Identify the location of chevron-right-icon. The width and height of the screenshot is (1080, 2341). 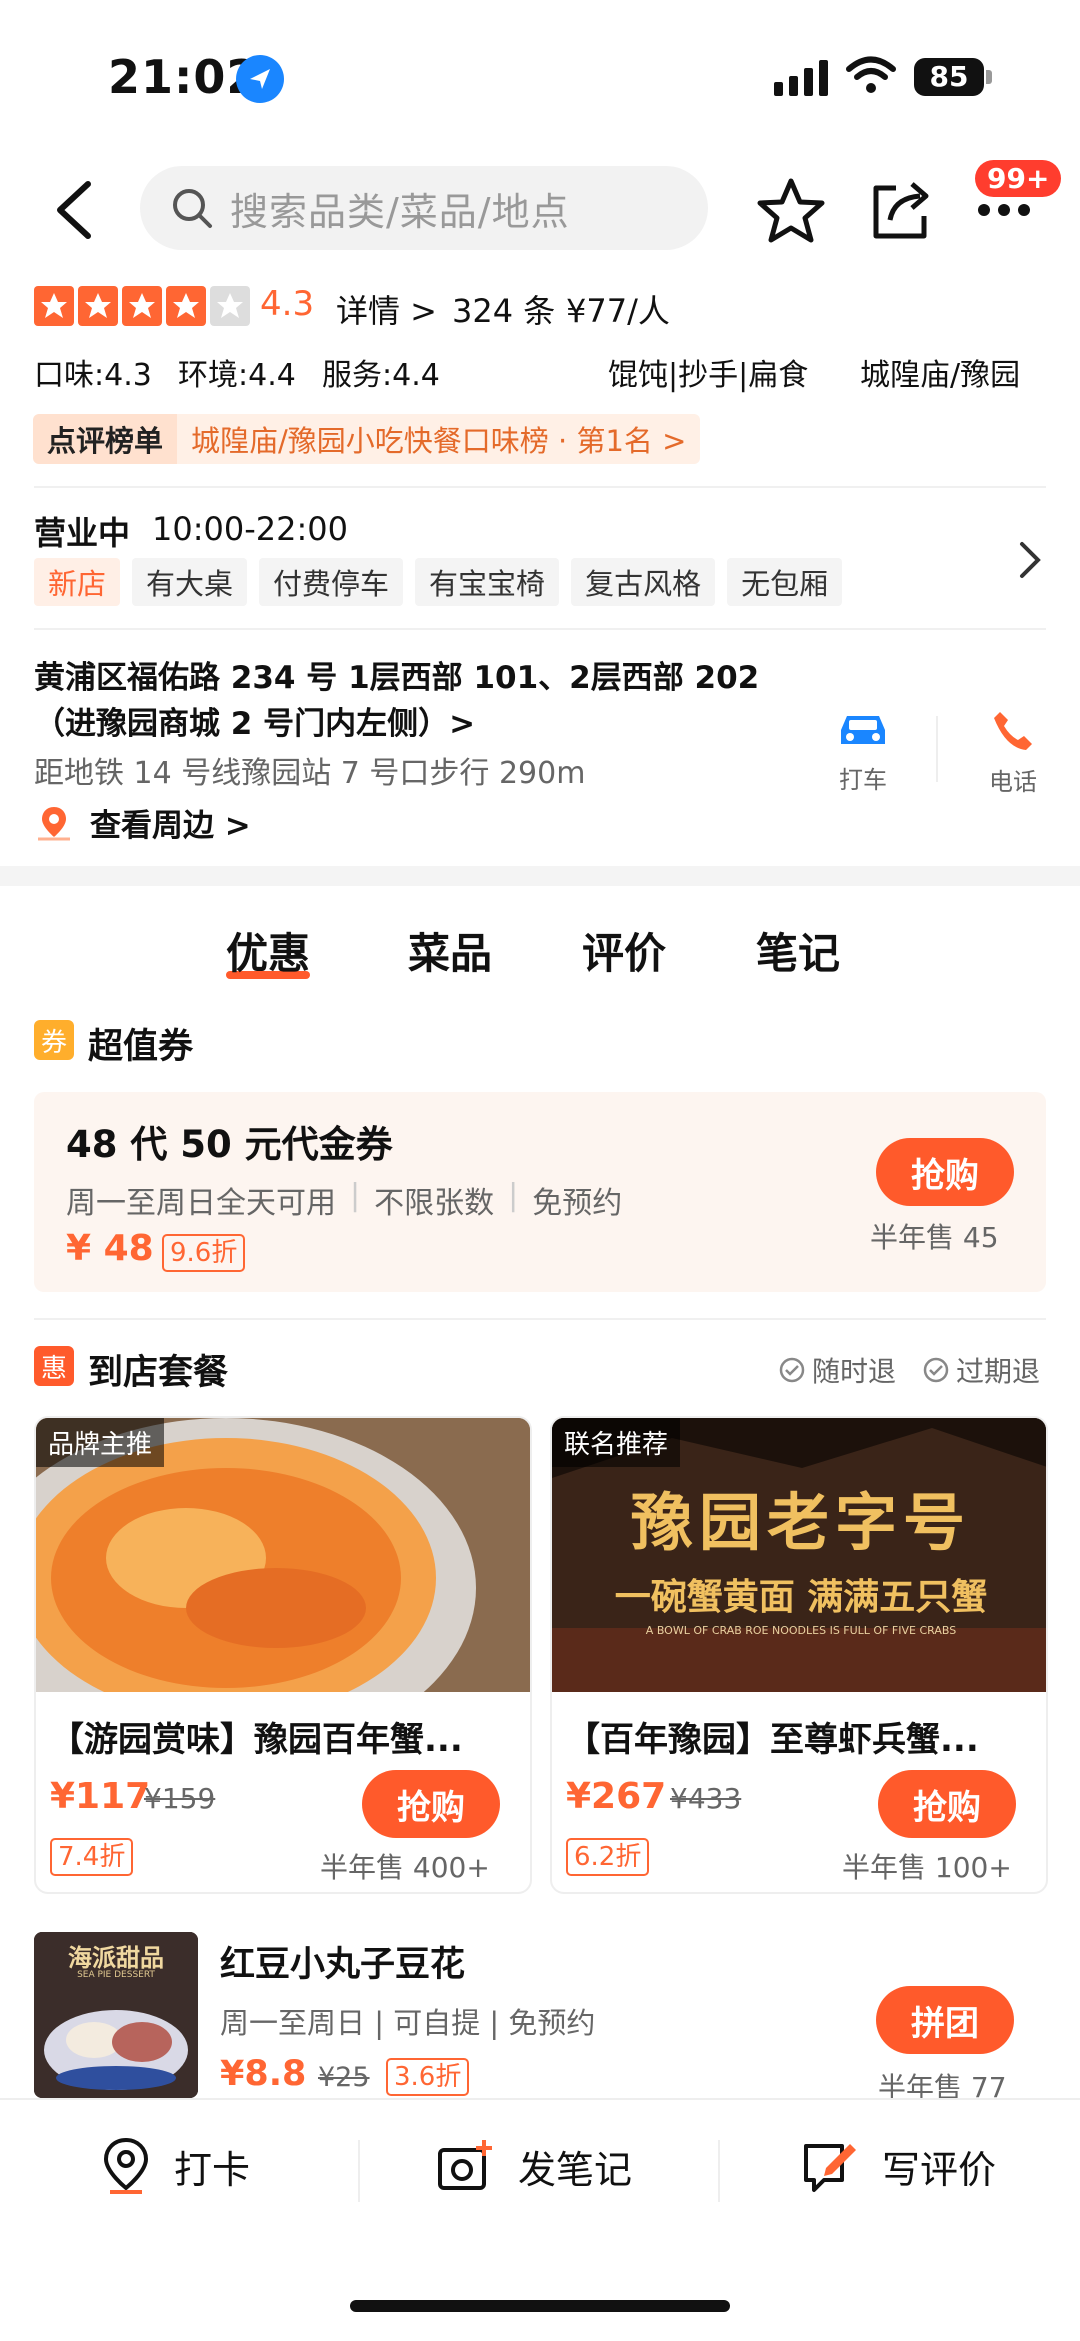
(1030, 560).